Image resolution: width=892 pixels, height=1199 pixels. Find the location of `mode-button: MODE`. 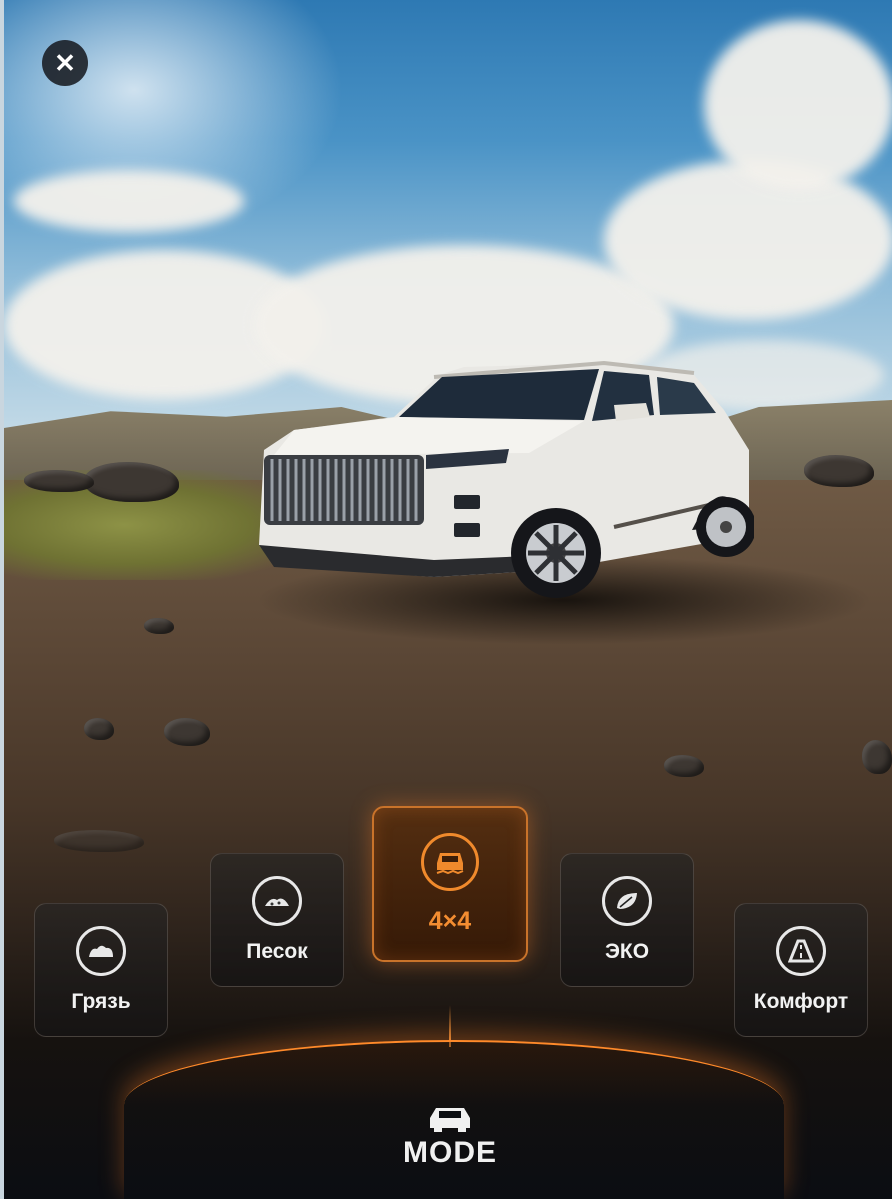

mode-button: MODE is located at coordinates (448, 1153).